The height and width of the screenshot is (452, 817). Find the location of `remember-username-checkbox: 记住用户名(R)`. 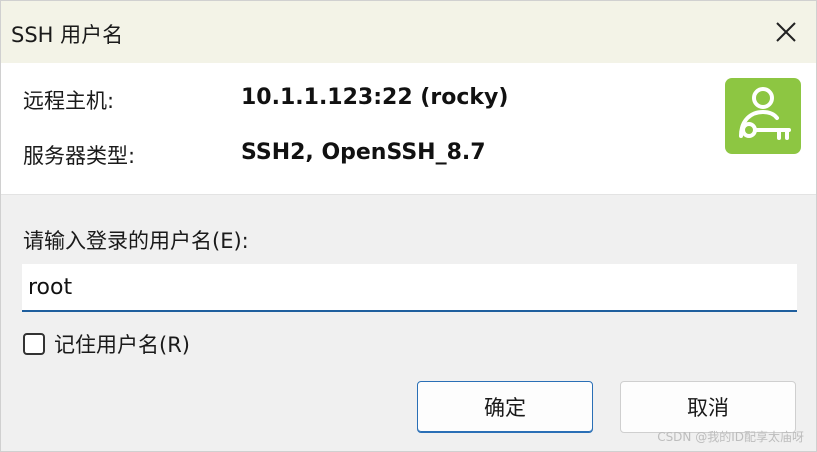

remember-username-checkbox: 记住用户名(R) is located at coordinates (106, 344).